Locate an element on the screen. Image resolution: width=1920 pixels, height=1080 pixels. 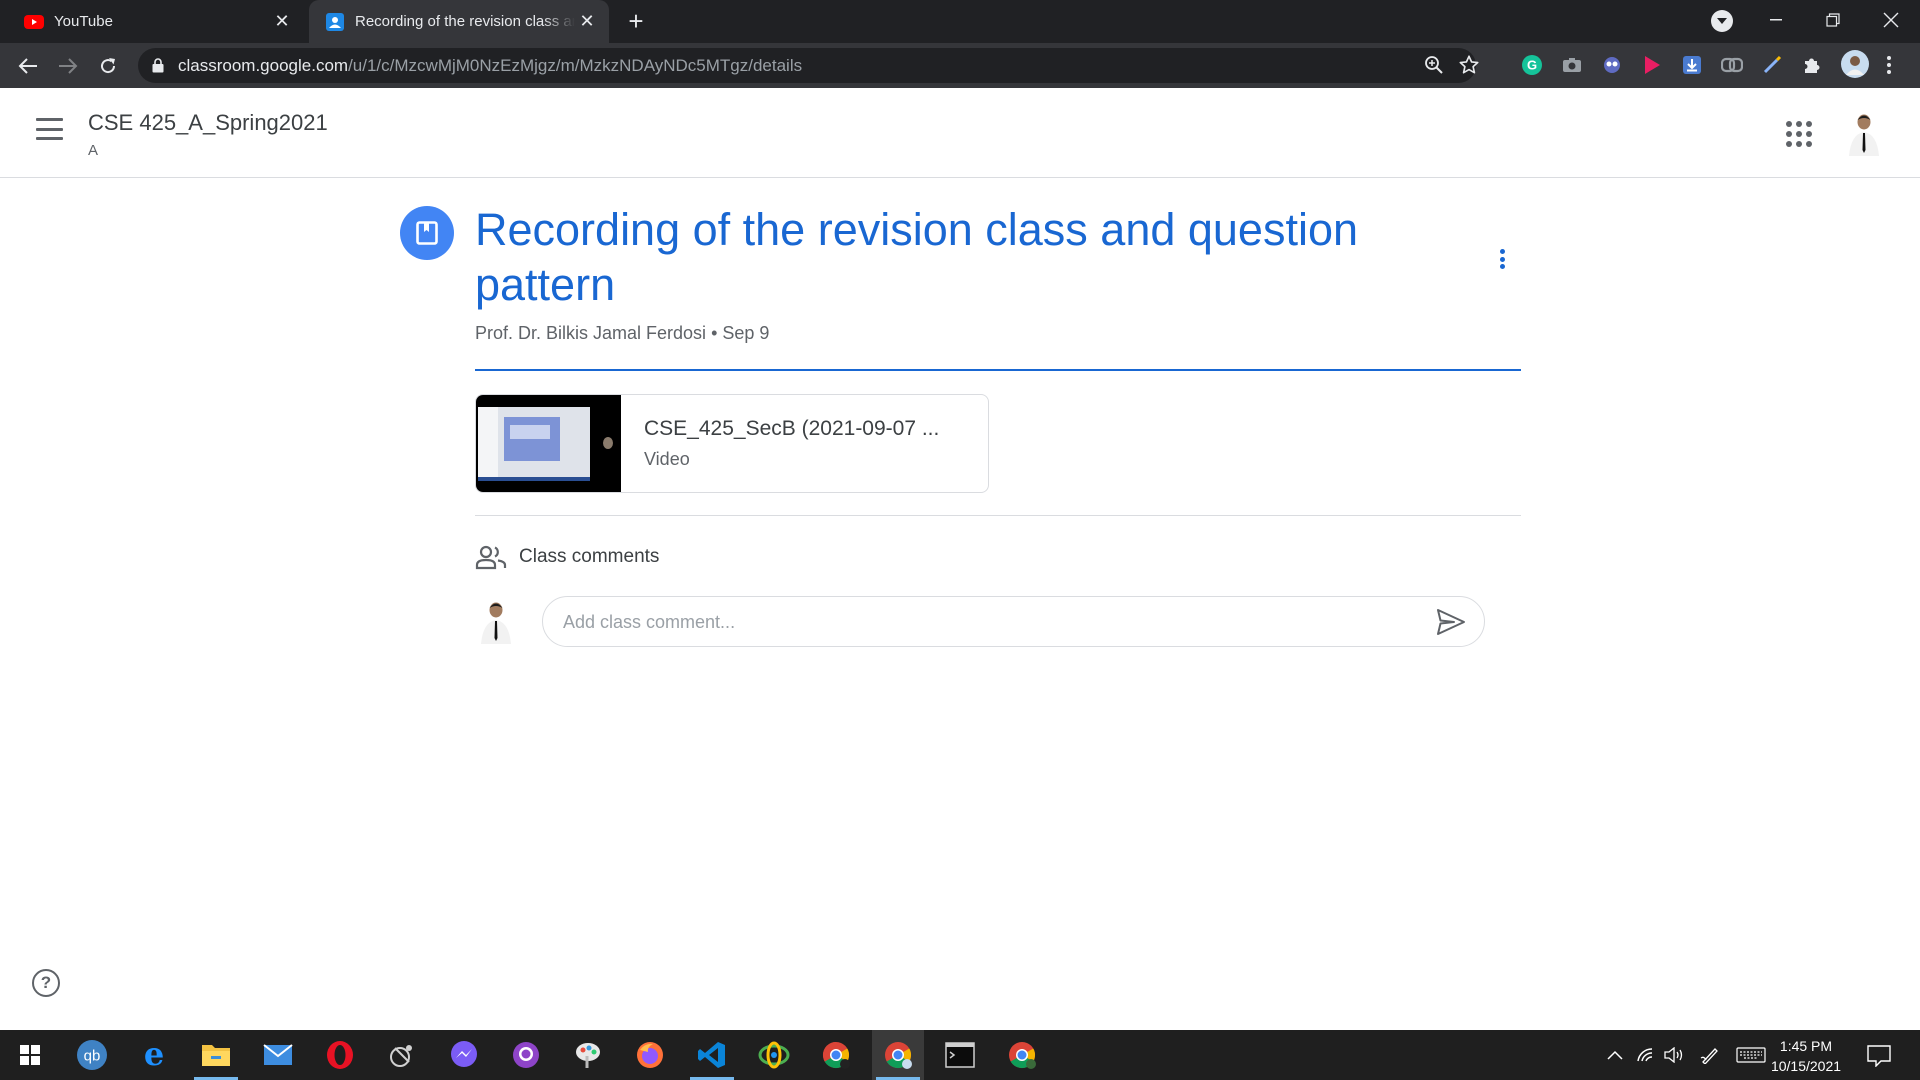
bookmark-star-icon is located at coordinates (1469, 65).